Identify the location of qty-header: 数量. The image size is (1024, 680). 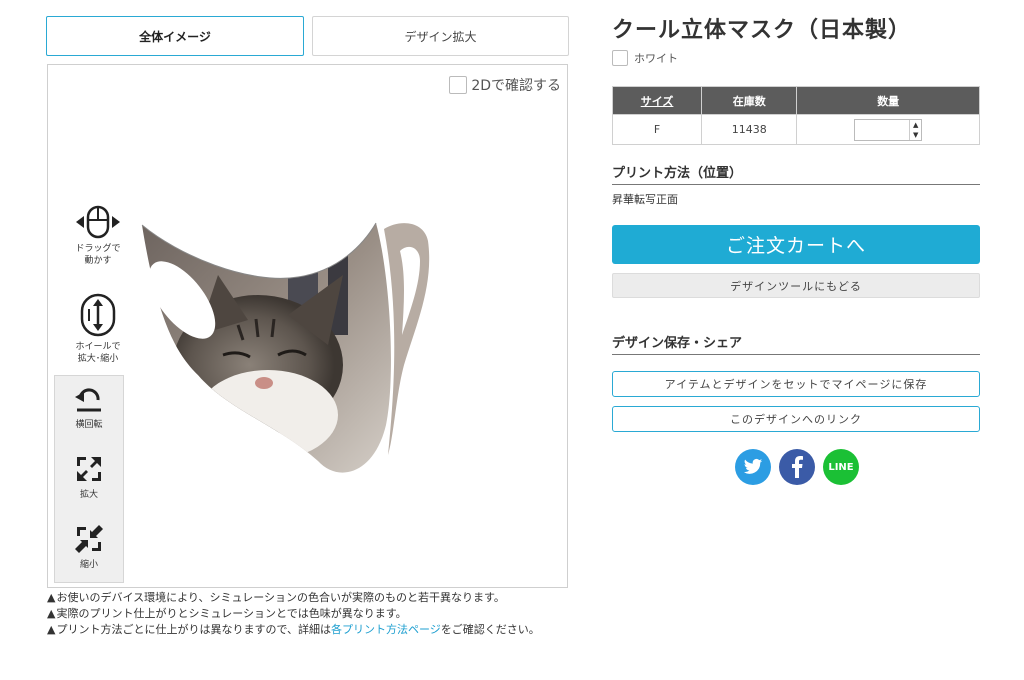
(888, 100).